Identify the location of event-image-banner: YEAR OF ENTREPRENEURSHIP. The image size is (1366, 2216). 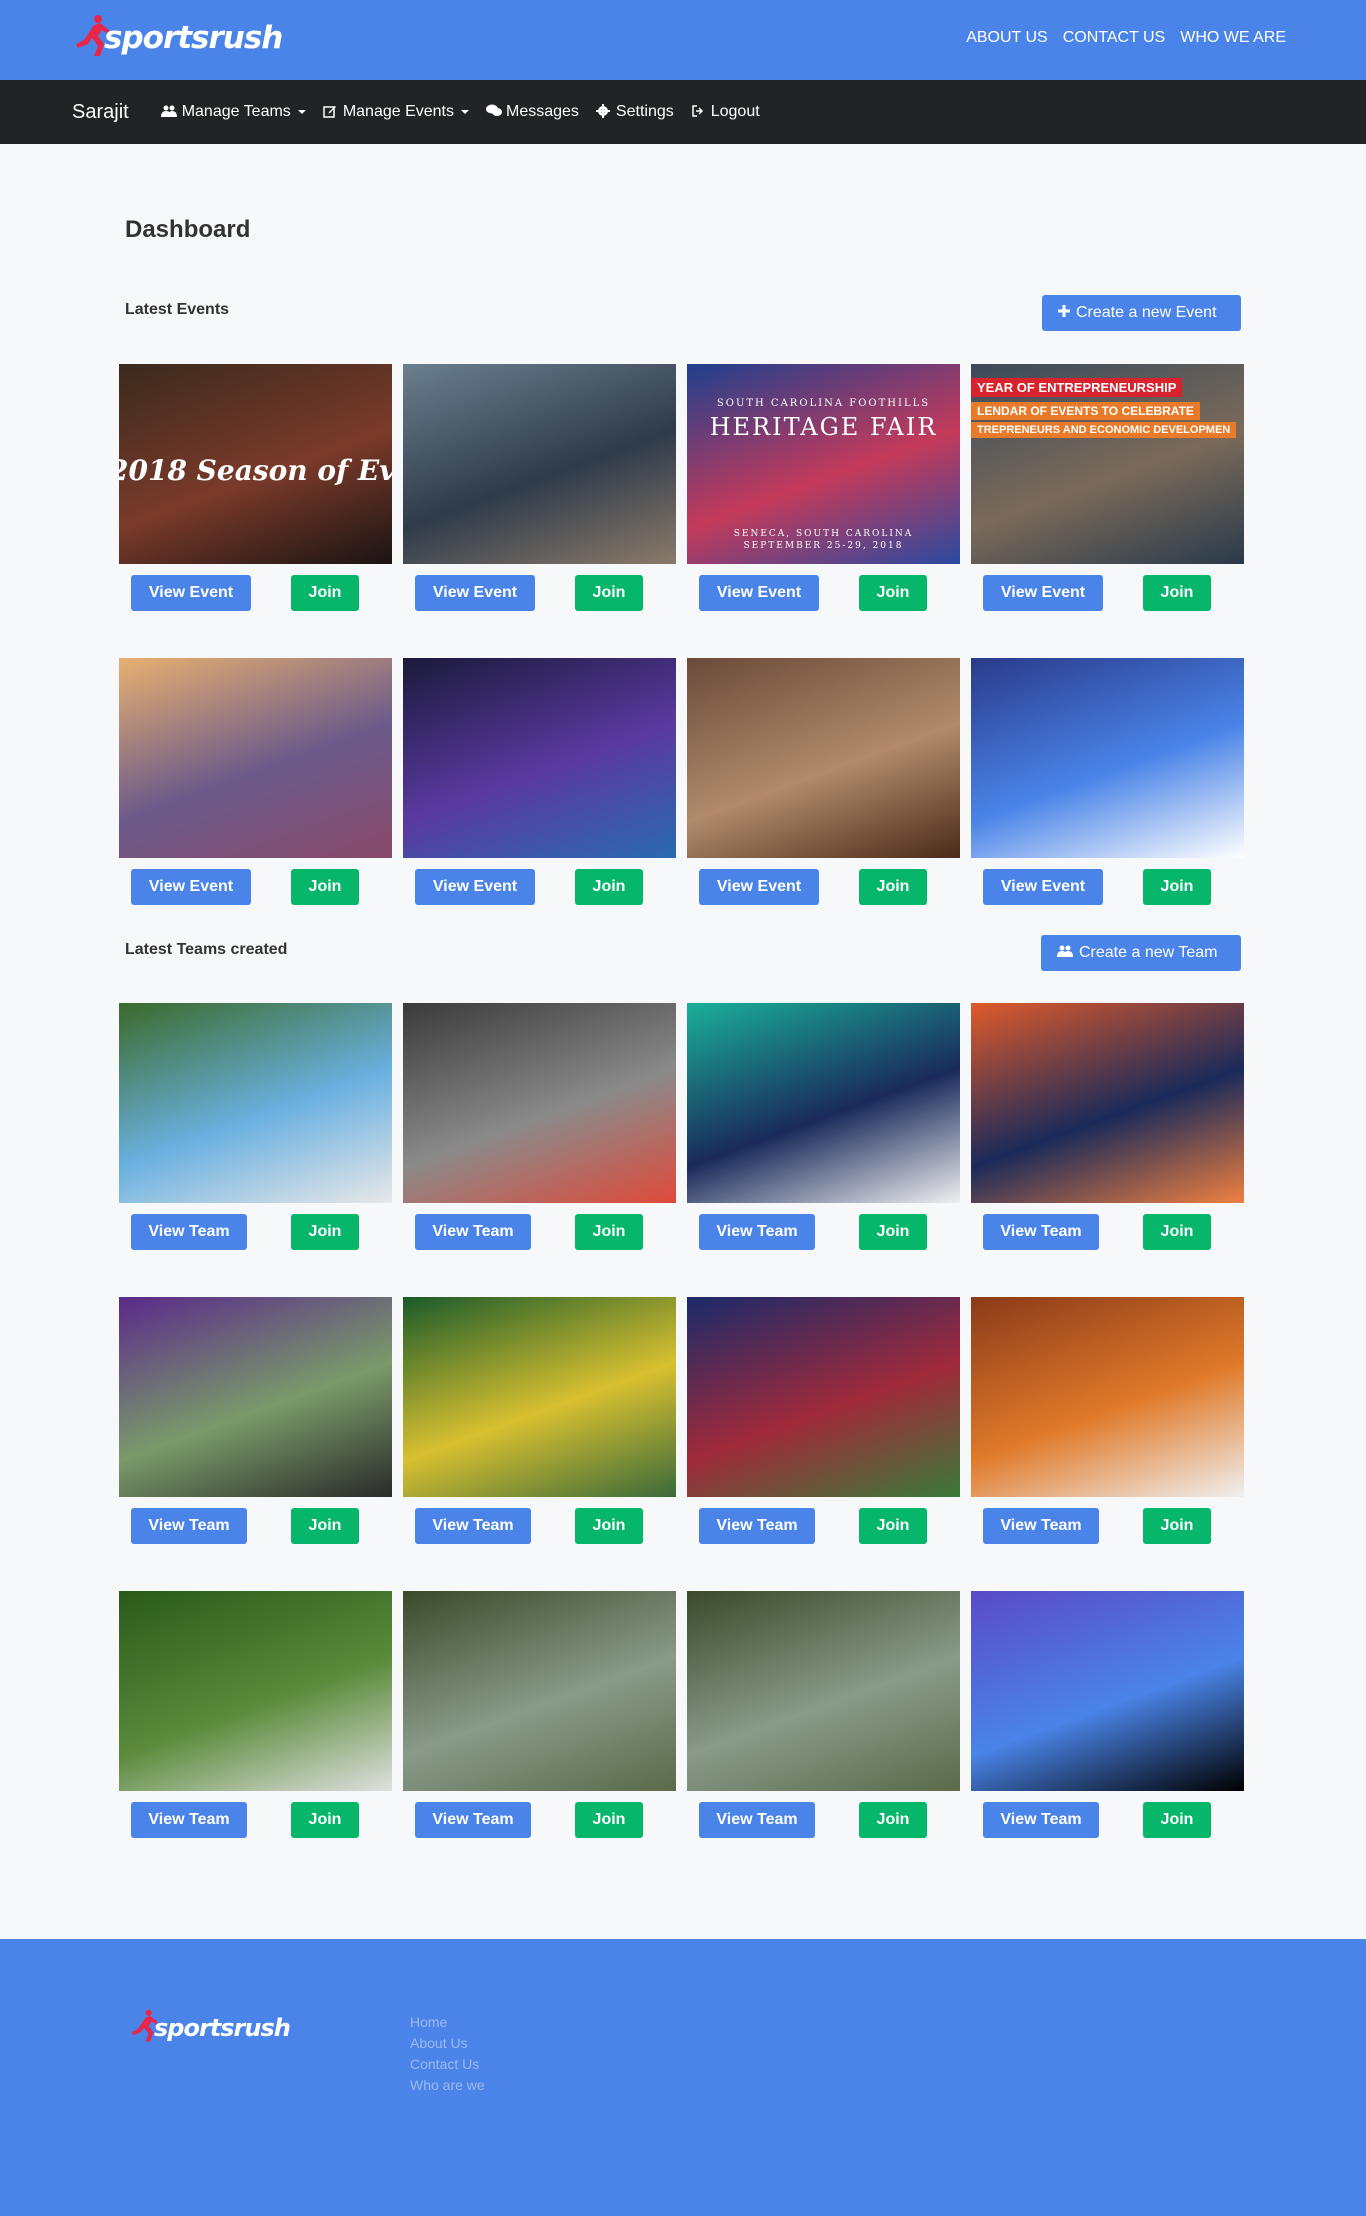
(1077, 387).